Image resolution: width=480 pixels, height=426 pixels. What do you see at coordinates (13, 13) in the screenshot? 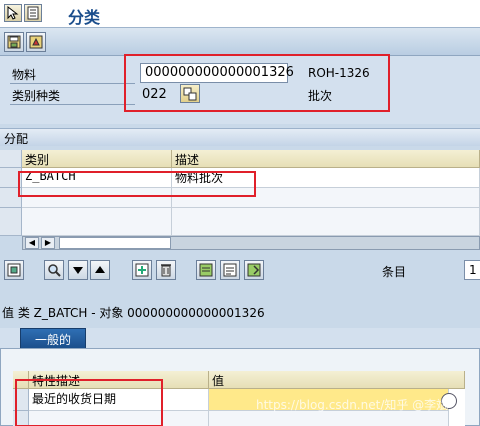
I see `cursor-icon` at bounding box center [13, 13].